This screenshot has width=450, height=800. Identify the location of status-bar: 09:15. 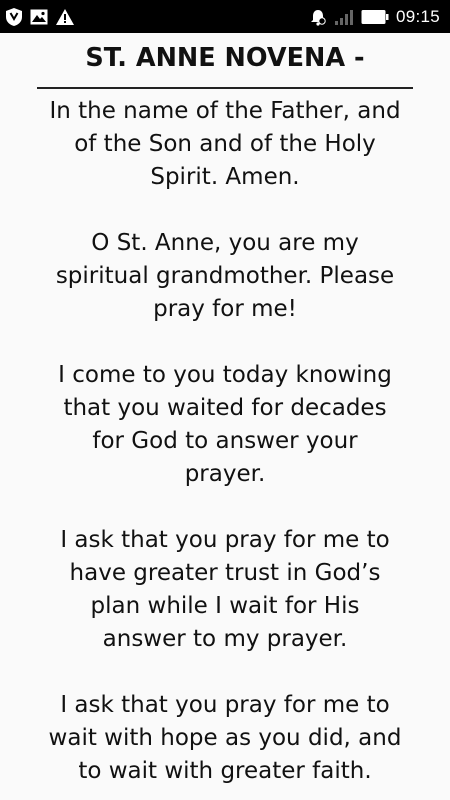
(225, 16).